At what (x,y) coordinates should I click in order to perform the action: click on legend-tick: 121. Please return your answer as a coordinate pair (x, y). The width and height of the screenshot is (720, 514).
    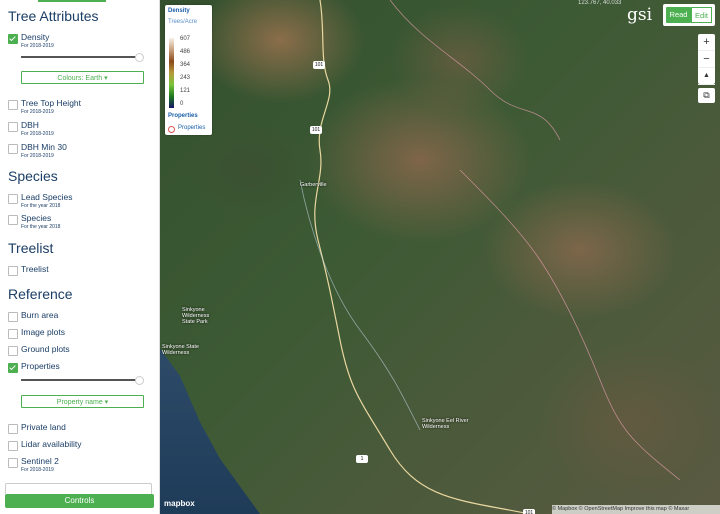
    Looking at the image, I should click on (185, 91).